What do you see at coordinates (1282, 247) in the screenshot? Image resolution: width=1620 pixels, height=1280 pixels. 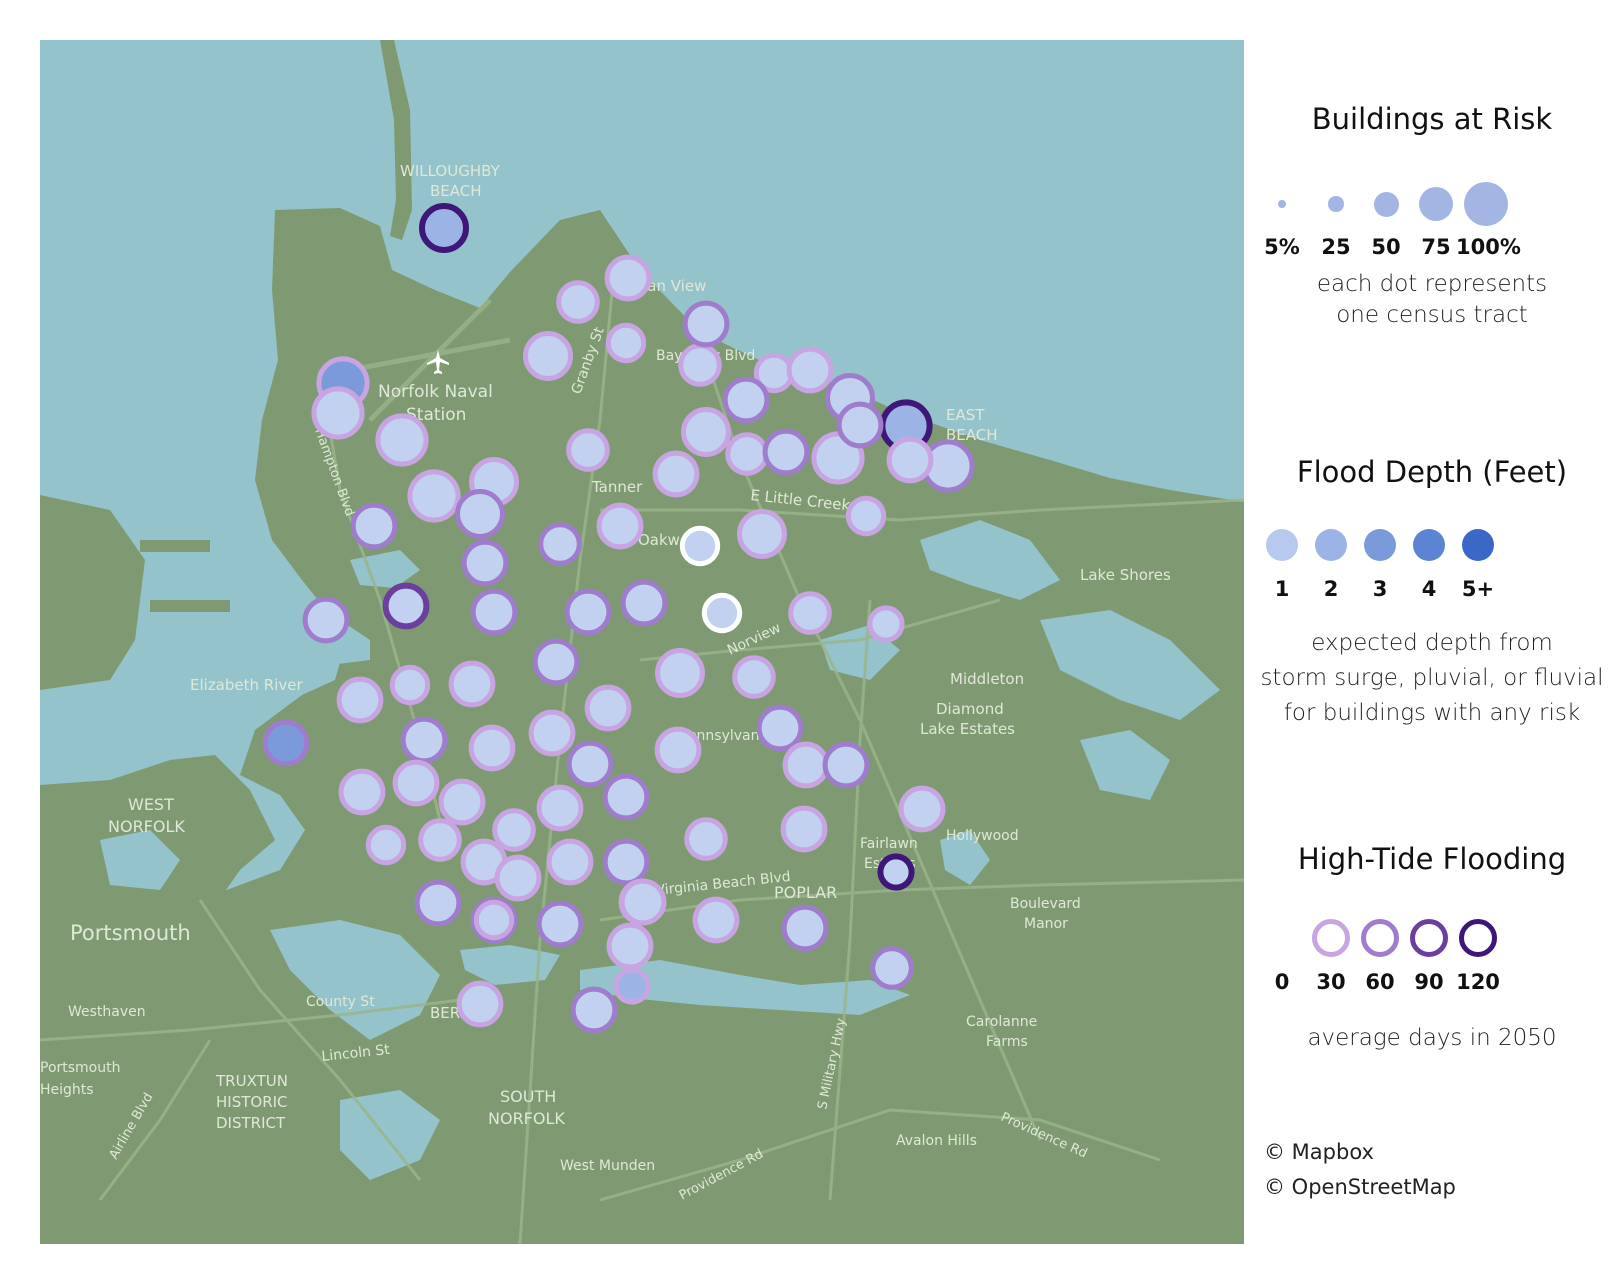 I see `size-legend-label: 5%` at bounding box center [1282, 247].